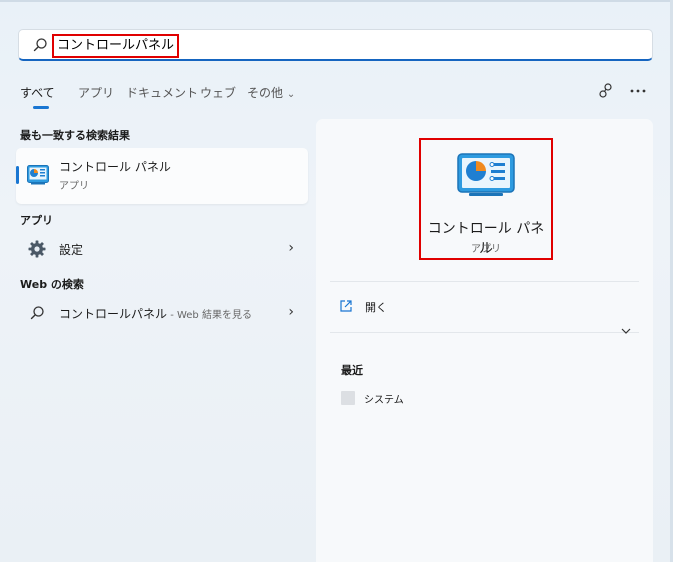 Image resolution: width=673 pixels, height=562 pixels. What do you see at coordinates (37, 92) in the screenshot?
I see `tab-all: すべて` at bounding box center [37, 92].